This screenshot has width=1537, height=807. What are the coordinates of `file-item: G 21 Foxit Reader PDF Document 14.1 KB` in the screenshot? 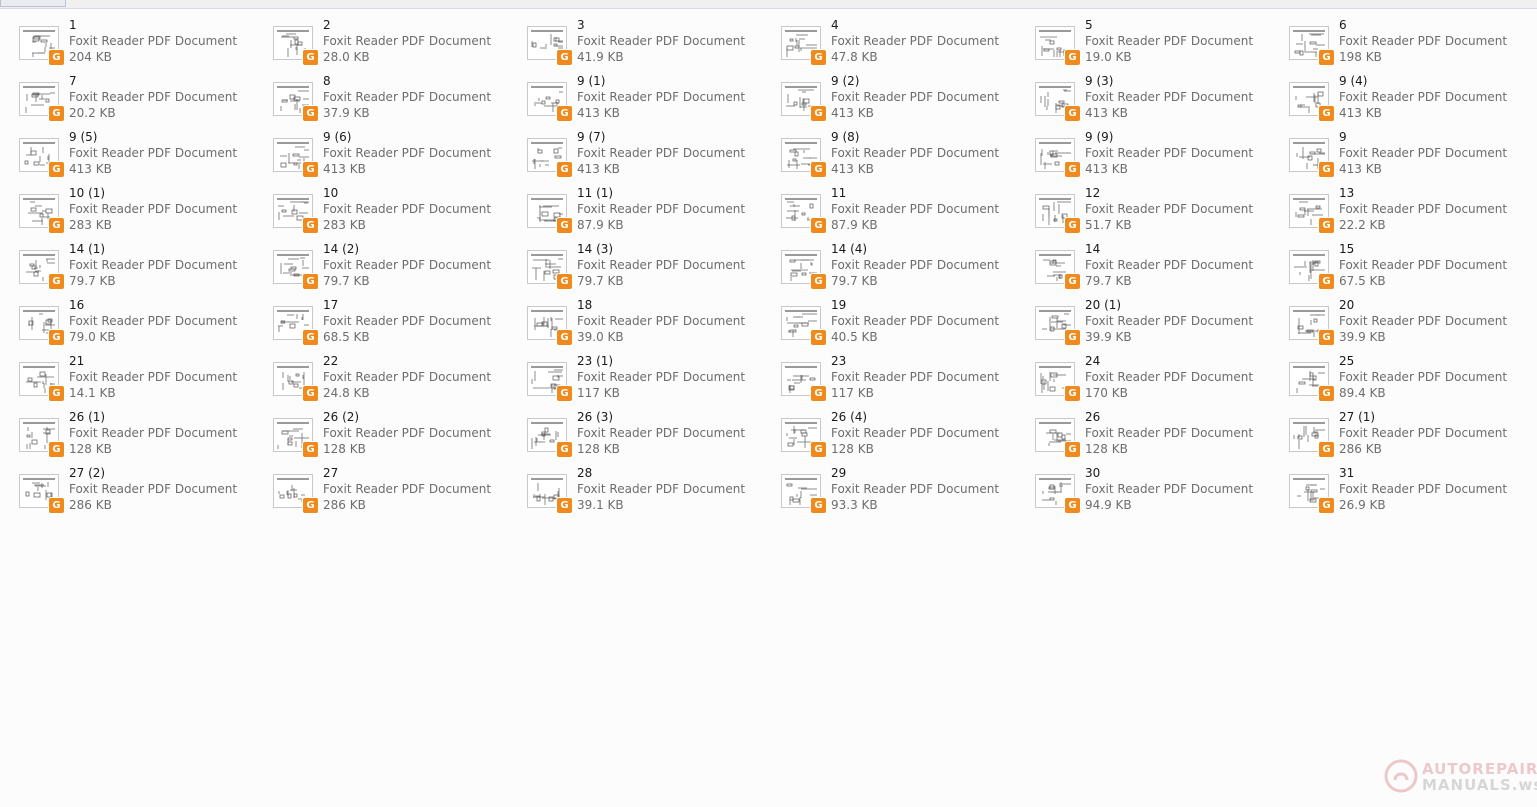 It's located at (143, 380).